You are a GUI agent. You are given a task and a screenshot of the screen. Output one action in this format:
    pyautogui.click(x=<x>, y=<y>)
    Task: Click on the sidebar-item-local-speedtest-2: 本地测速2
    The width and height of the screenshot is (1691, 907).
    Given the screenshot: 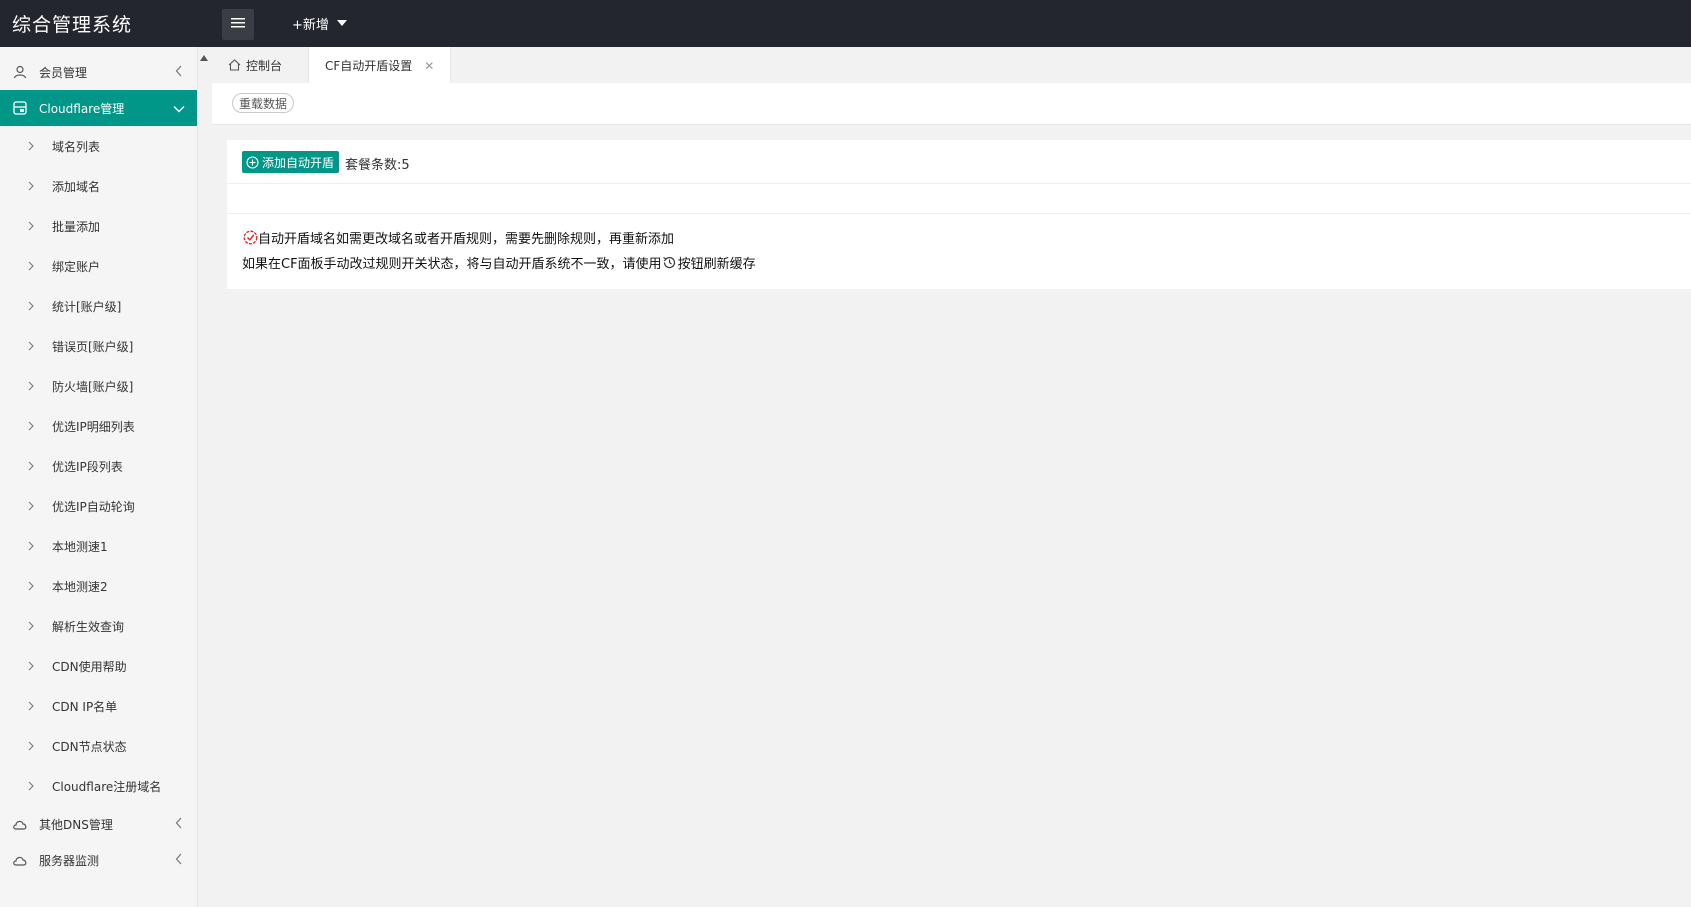 What is the action you would take?
    pyautogui.click(x=98, y=586)
    